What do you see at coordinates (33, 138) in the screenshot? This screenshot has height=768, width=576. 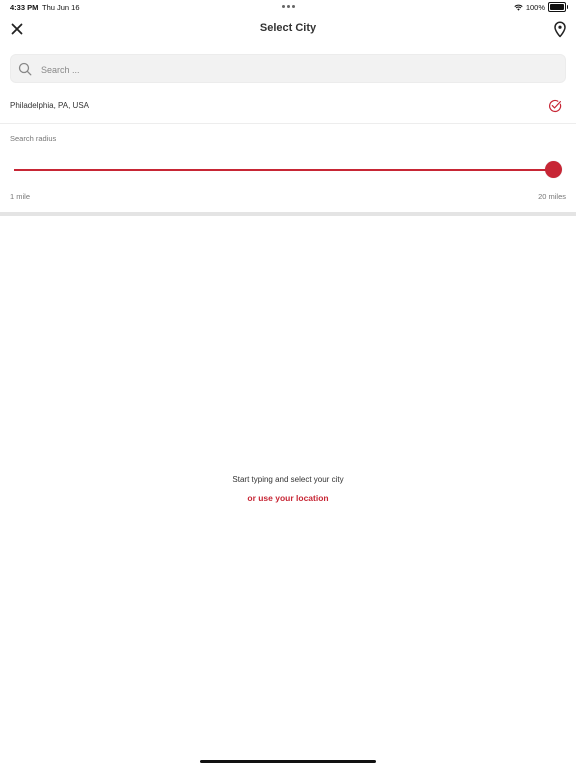 I see `search-radius-label: Search radius` at bounding box center [33, 138].